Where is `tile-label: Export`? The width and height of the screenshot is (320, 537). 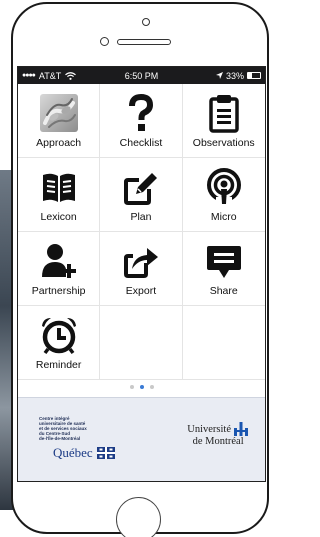
tile-label: Export is located at coordinates (141, 291).